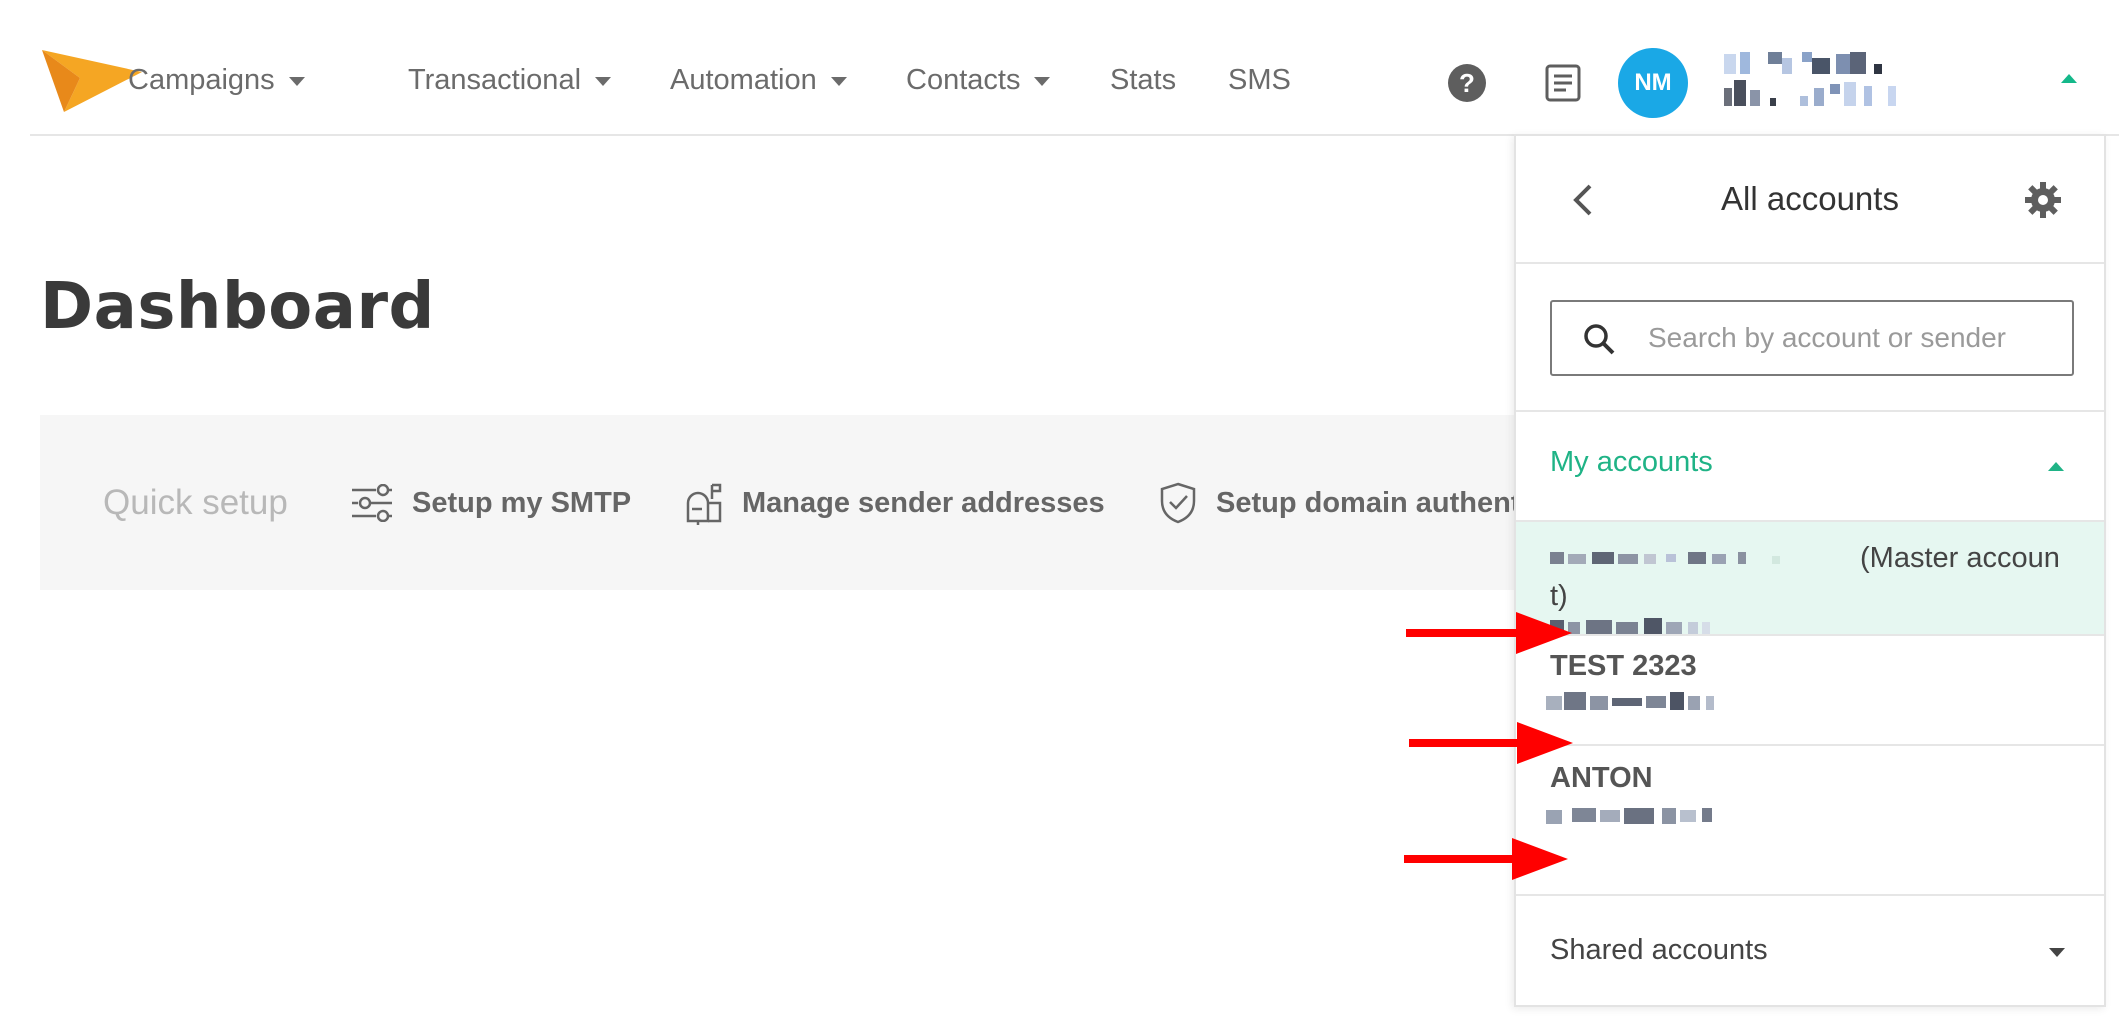  Describe the element at coordinates (1659, 950) in the screenshot. I see `shared-accounts-label: Shared accounts` at that location.